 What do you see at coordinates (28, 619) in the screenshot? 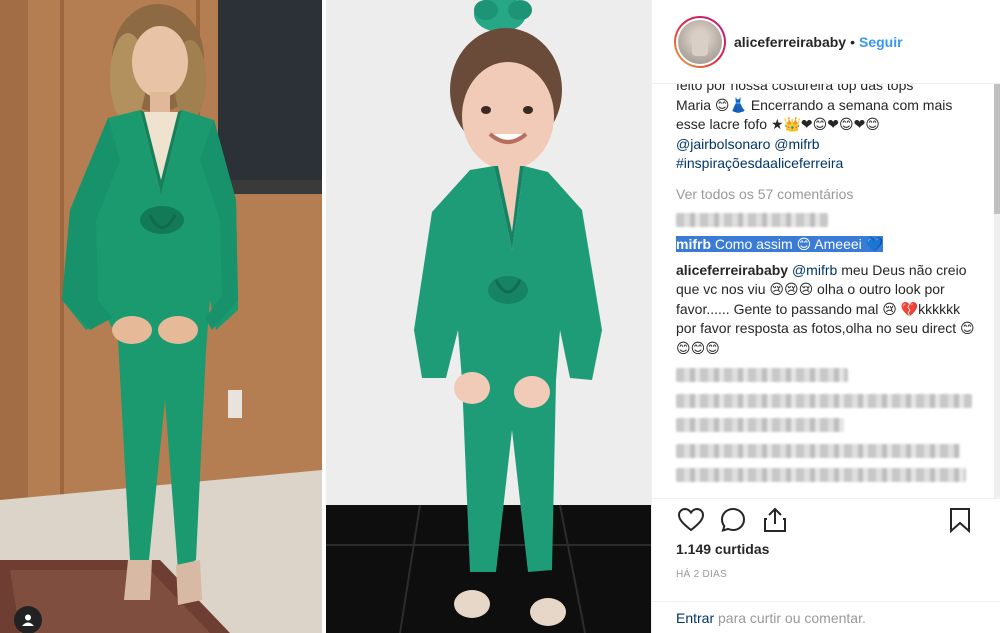
I see `user-tag-icon` at bounding box center [28, 619].